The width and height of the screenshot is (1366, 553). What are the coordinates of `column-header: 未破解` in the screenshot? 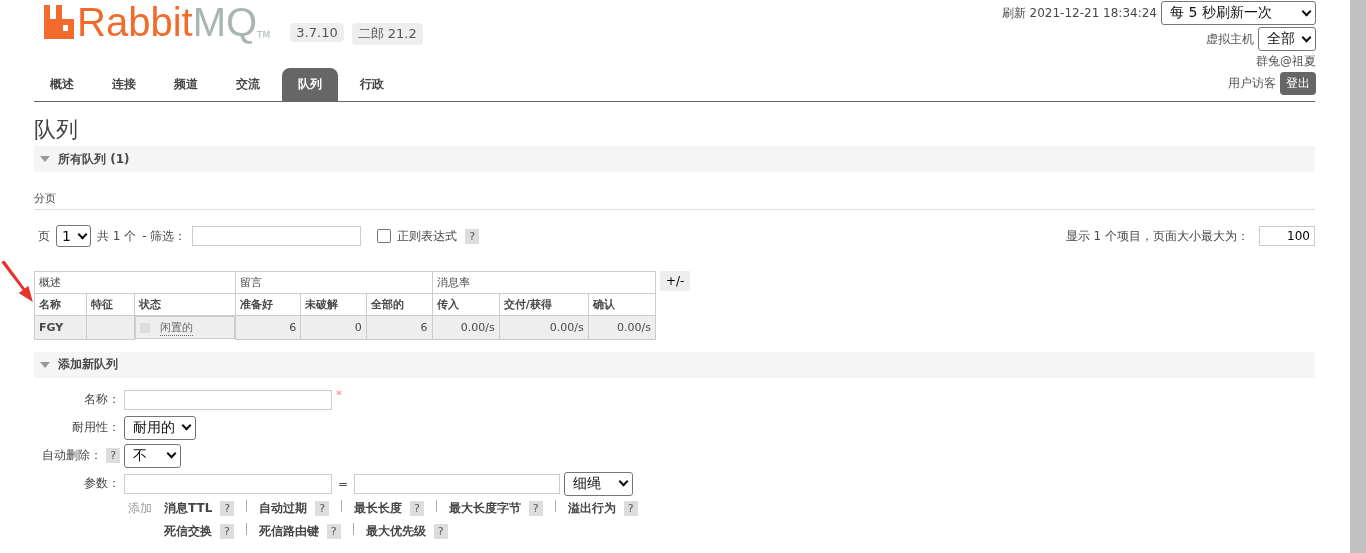 It's located at (333, 304).